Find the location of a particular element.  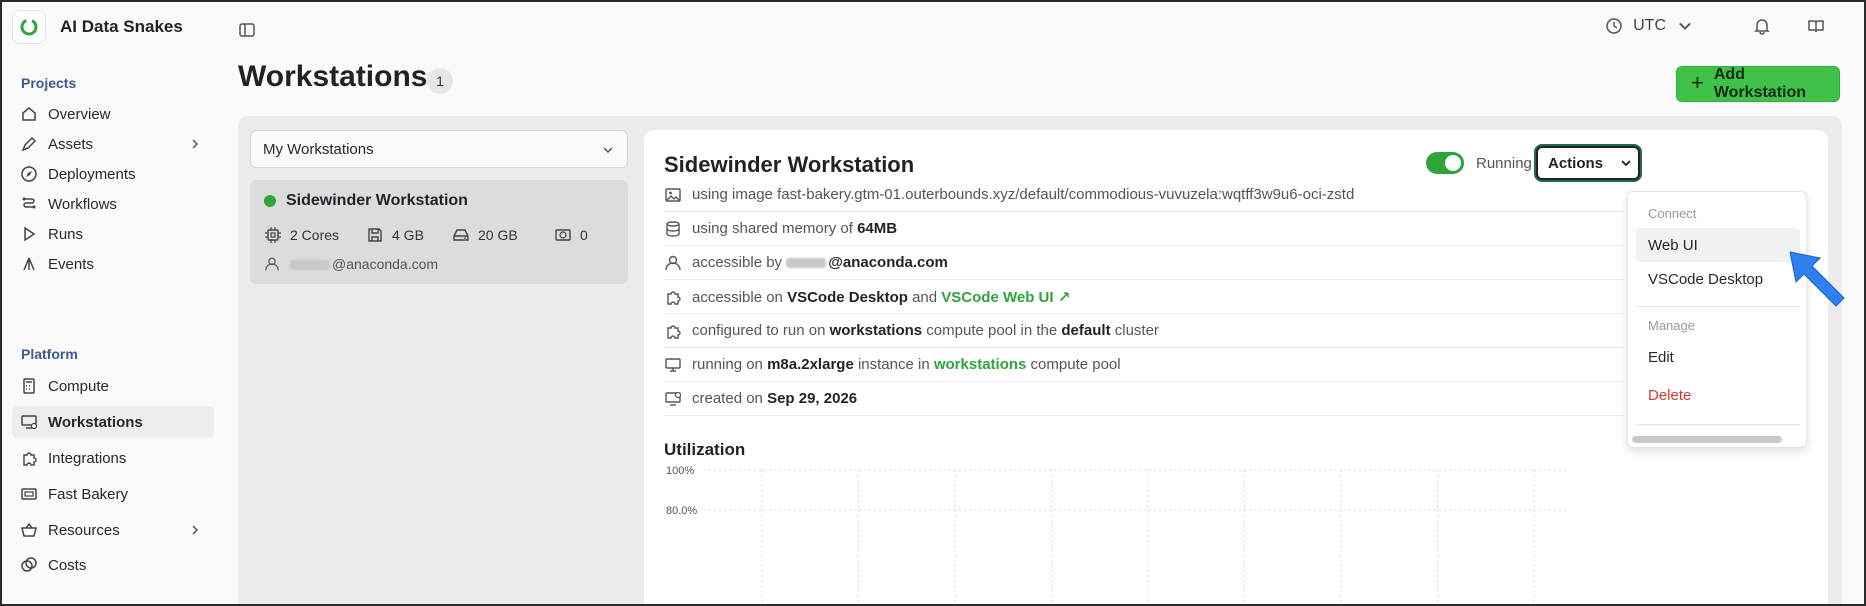

sidebar-item-workflows: Workflows is located at coordinates (113, 204).